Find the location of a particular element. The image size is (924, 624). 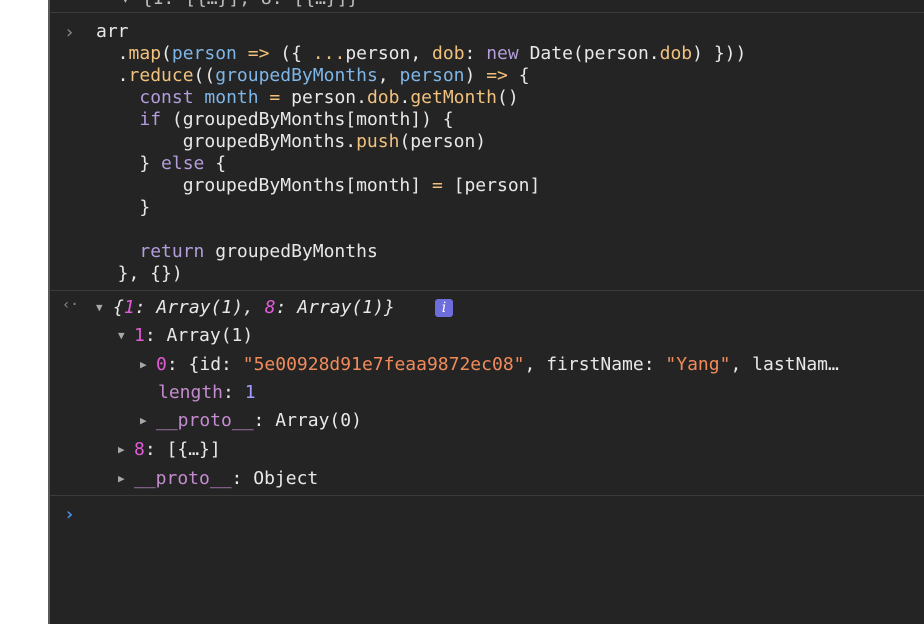

input-prompt-icon: › is located at coordinates (69, 32).